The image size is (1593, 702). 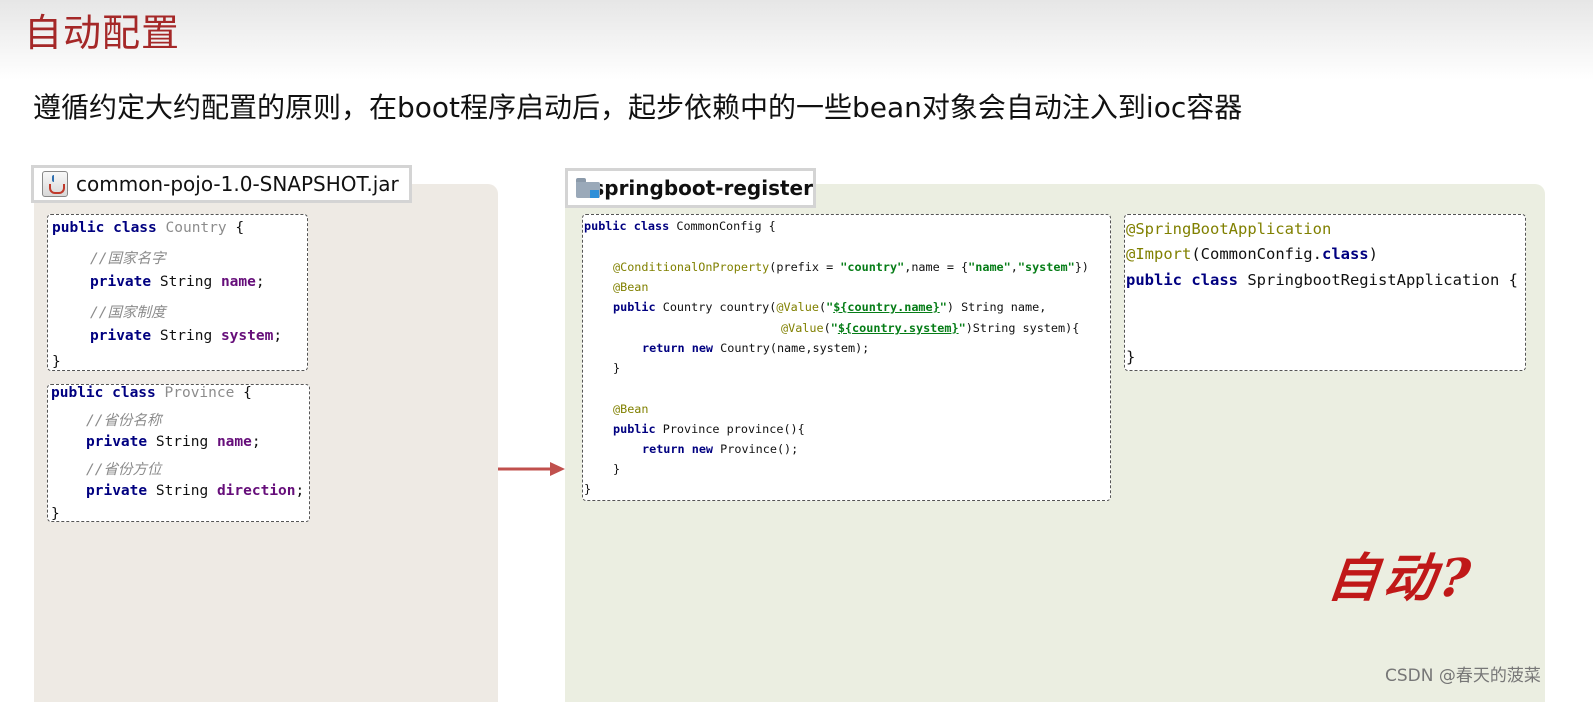 What do you see at coordinates (796, 40) in the screenshot?
I see `slide-header-band` at bounding box center [796, 40].